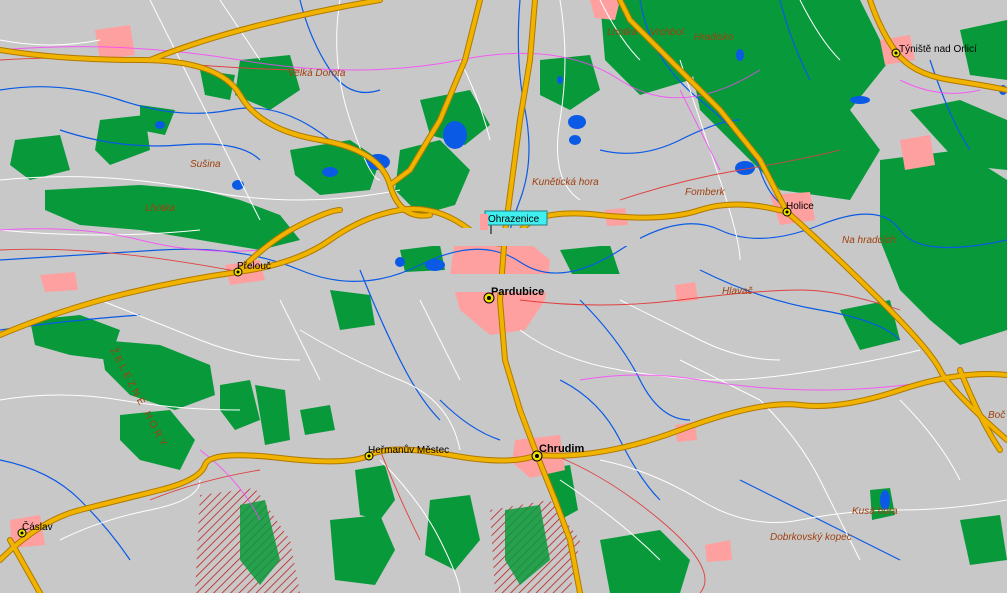  I want to click on place-fomberk: Fomberk, so click(705, 192).